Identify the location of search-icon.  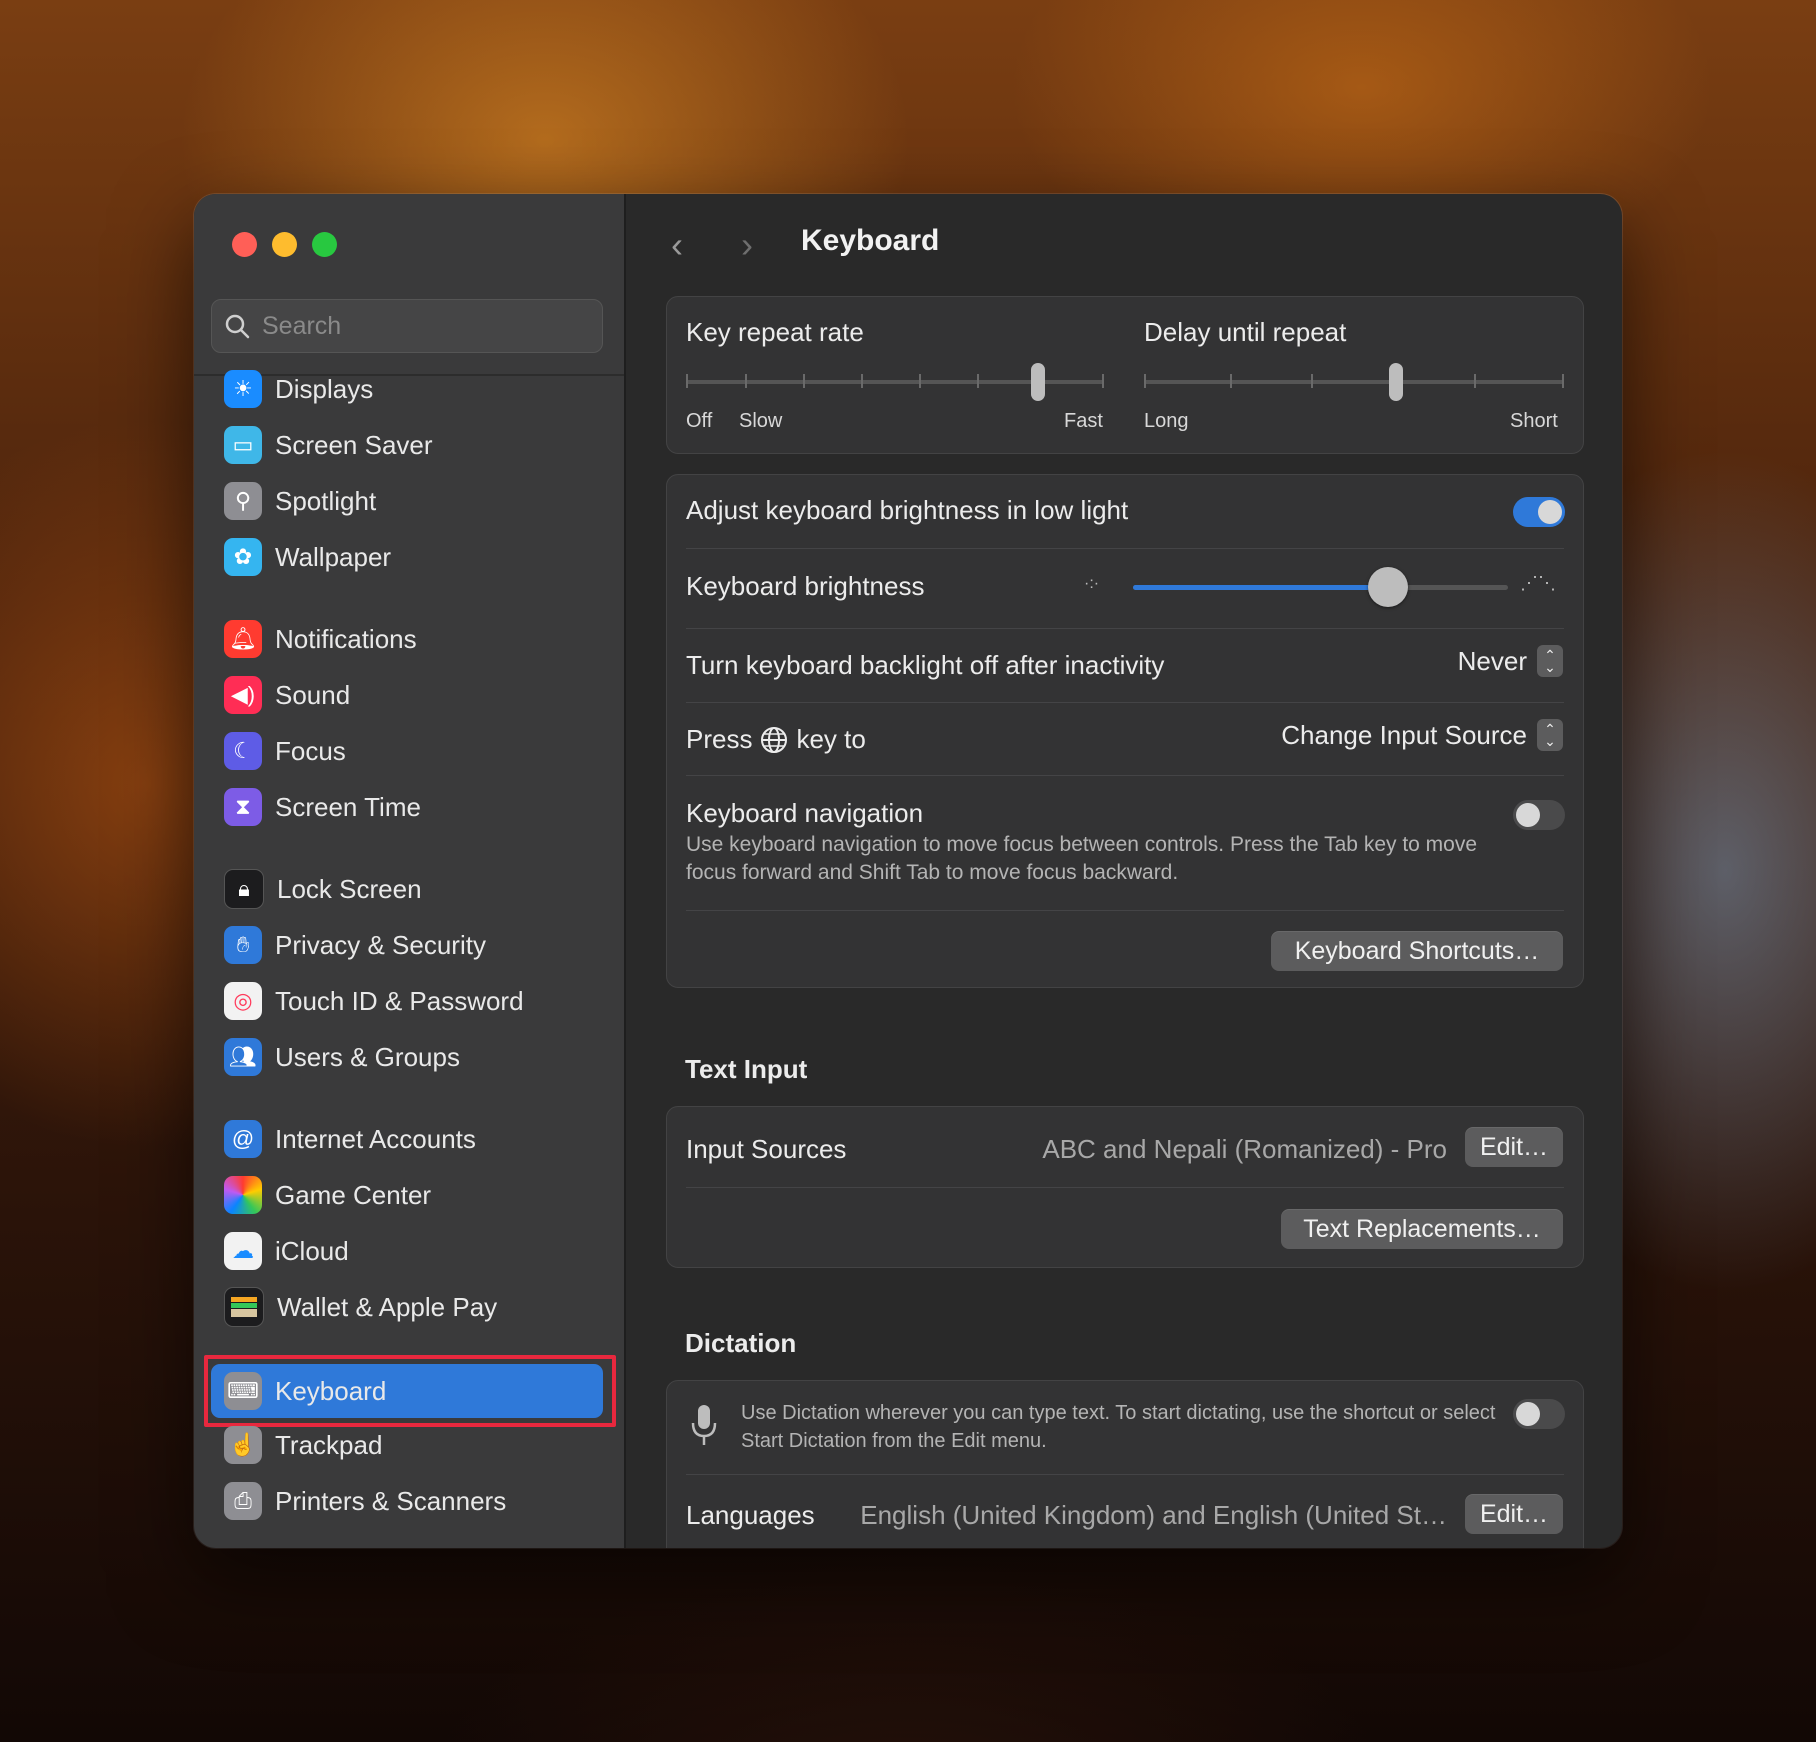
(237, 326).